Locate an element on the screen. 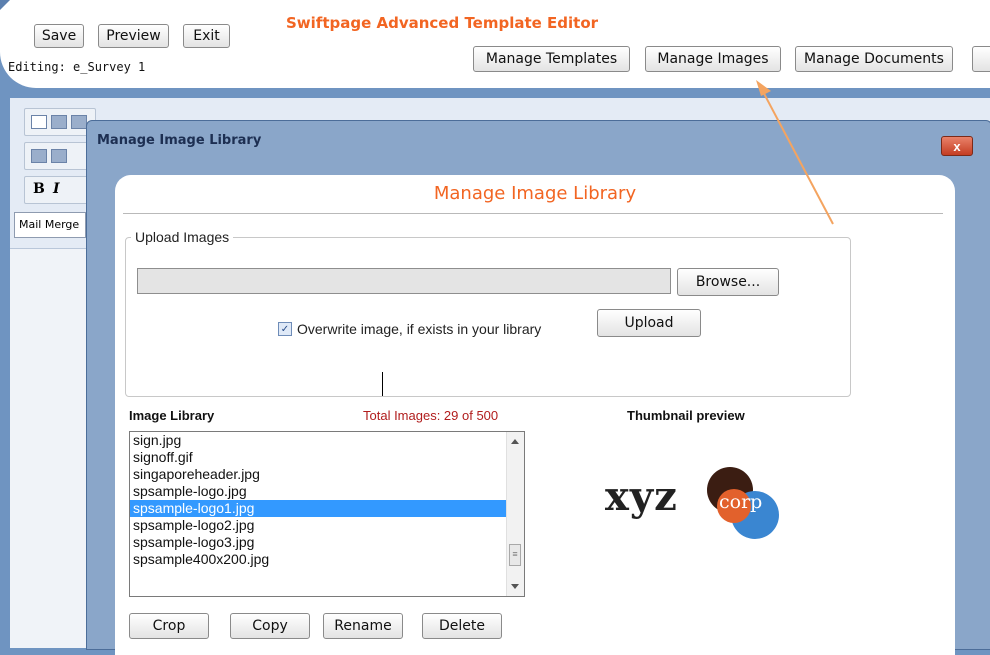  manage-templates-button: Manage Templates is located at coordinates (551, 59).